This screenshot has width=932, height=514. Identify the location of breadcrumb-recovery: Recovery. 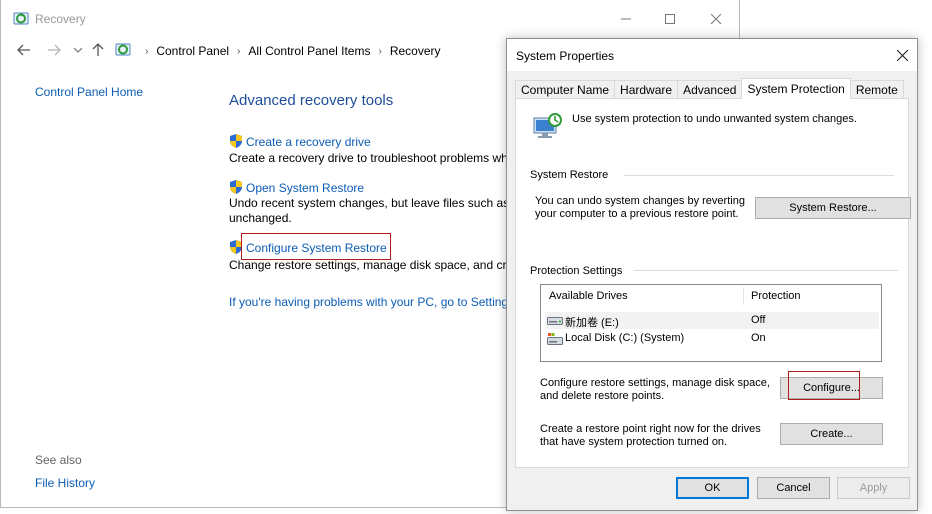
(415, 51).